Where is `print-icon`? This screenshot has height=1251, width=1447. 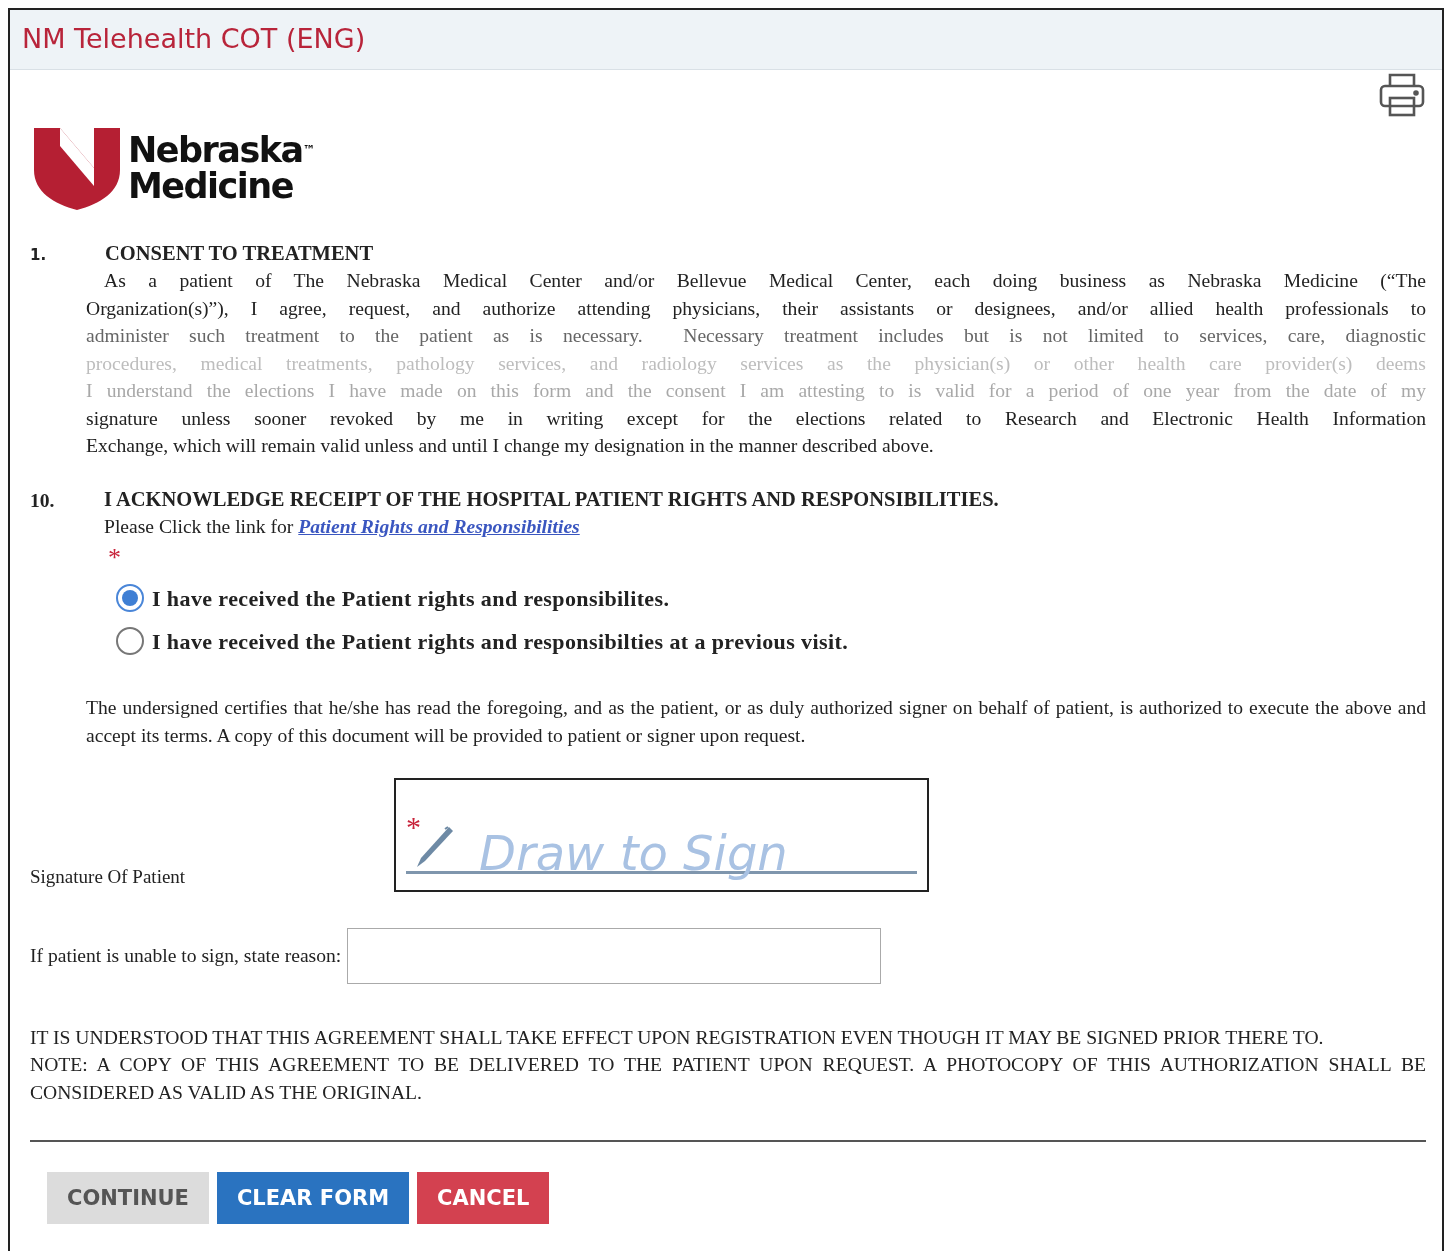
print-icon is located at coordinates (1402, 95).